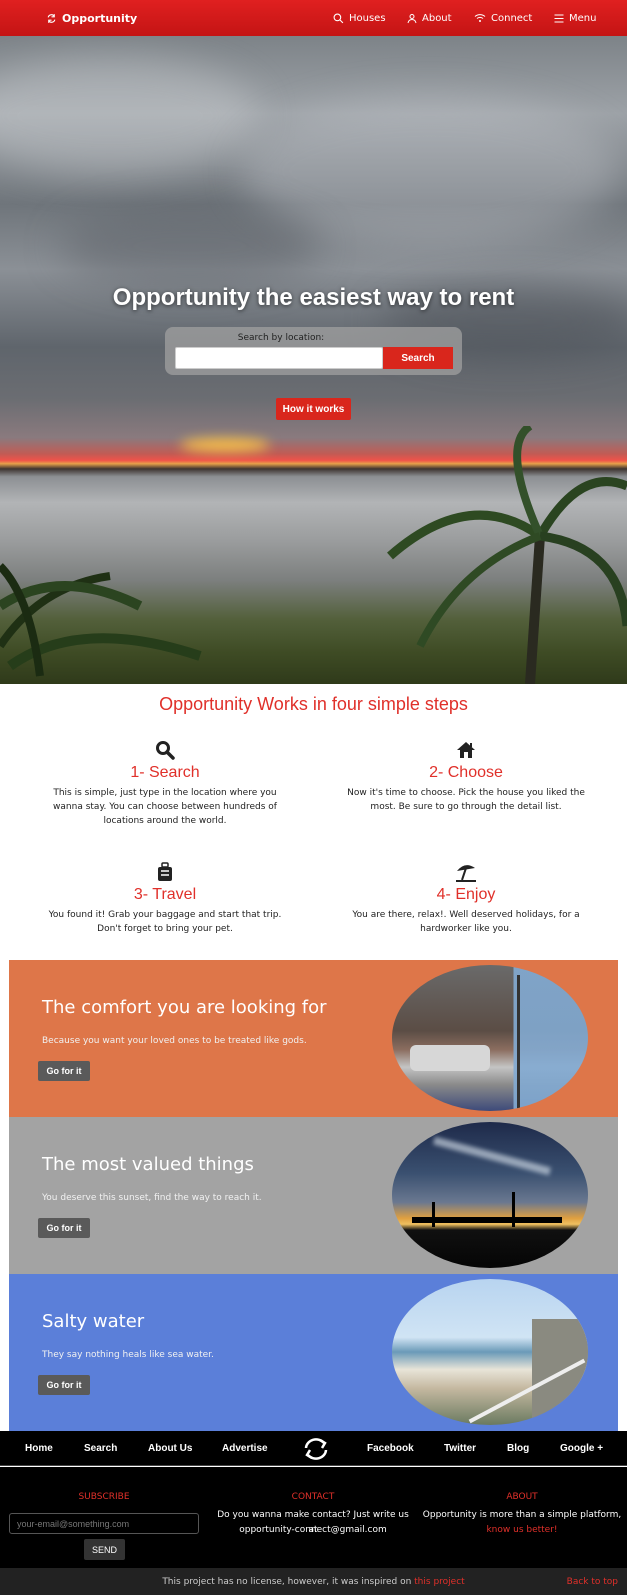 Image resolution: width=627 pixels, height=1595 pixels. Describe the element at coordinates (367, 18) in the screenshot. I see `nav-houses-label: Houses` at that location.